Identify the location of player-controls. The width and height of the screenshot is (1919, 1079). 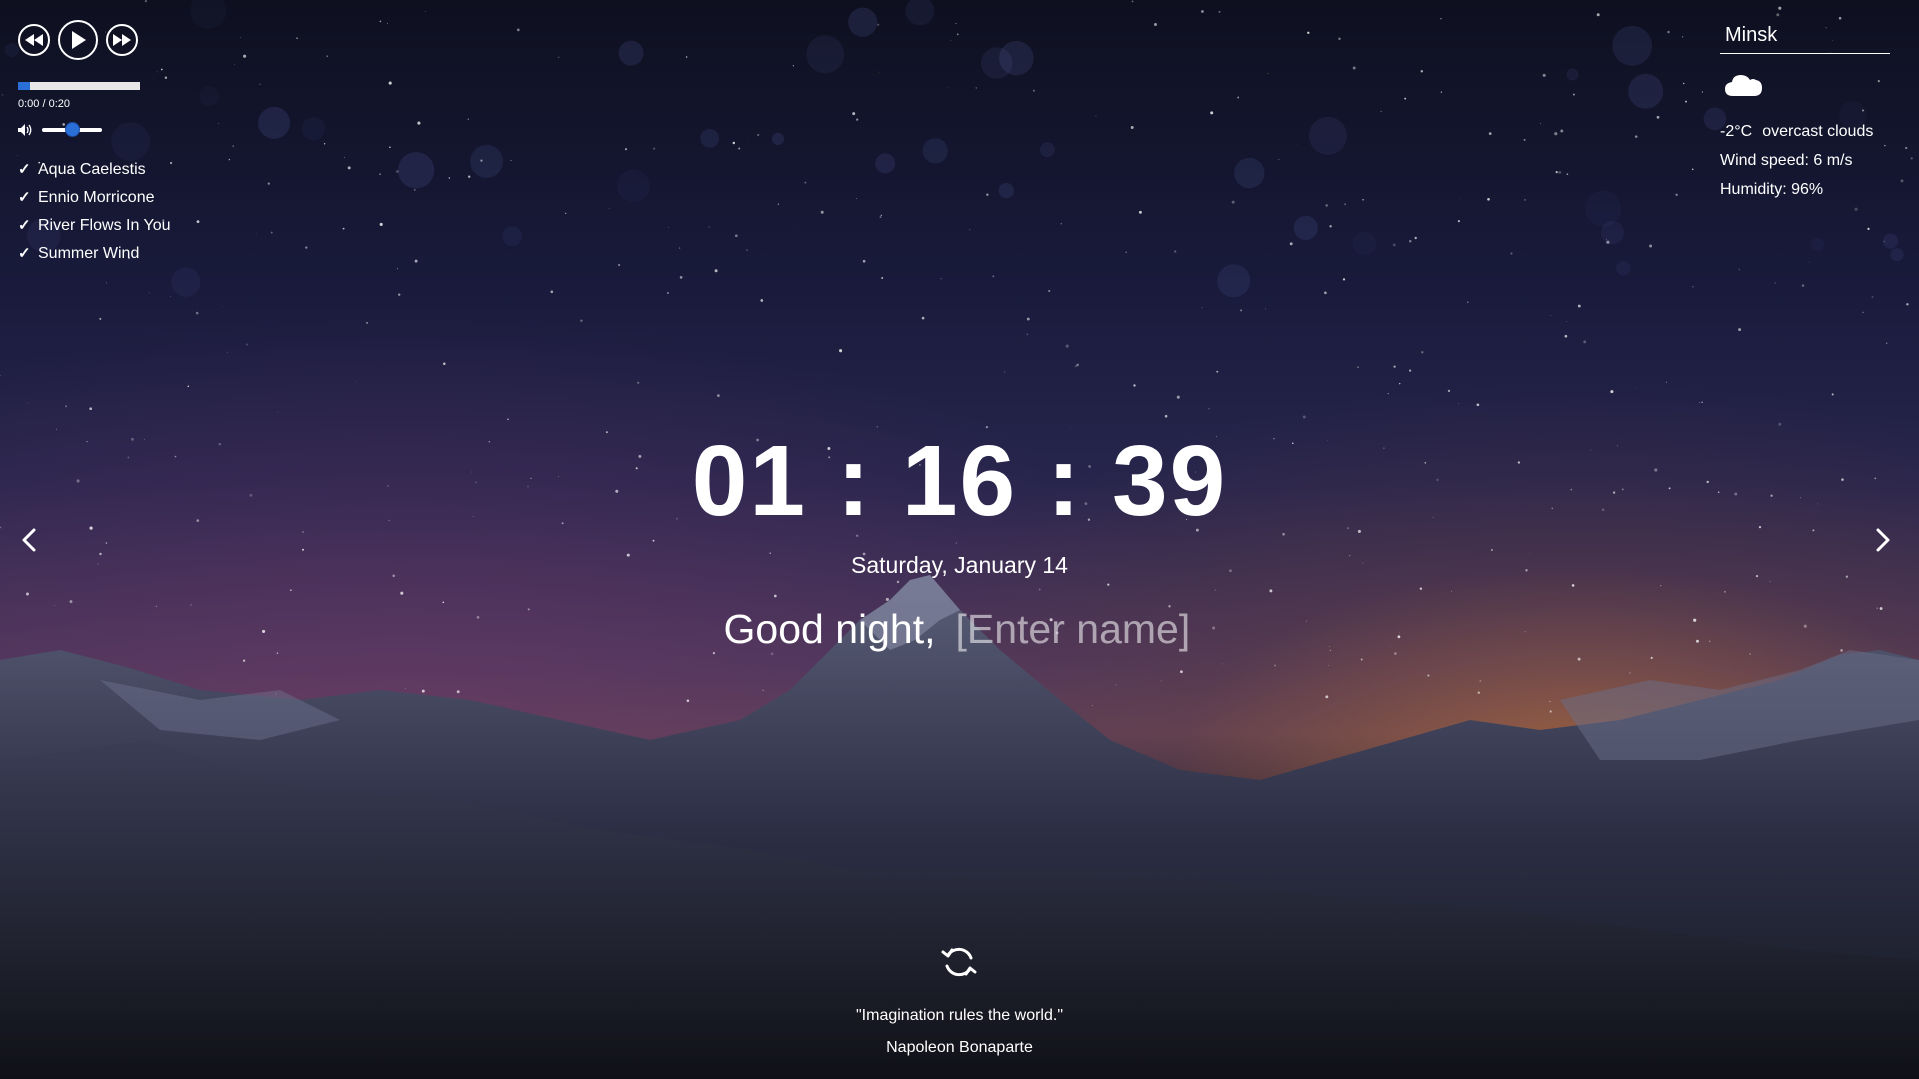
(118, 40).